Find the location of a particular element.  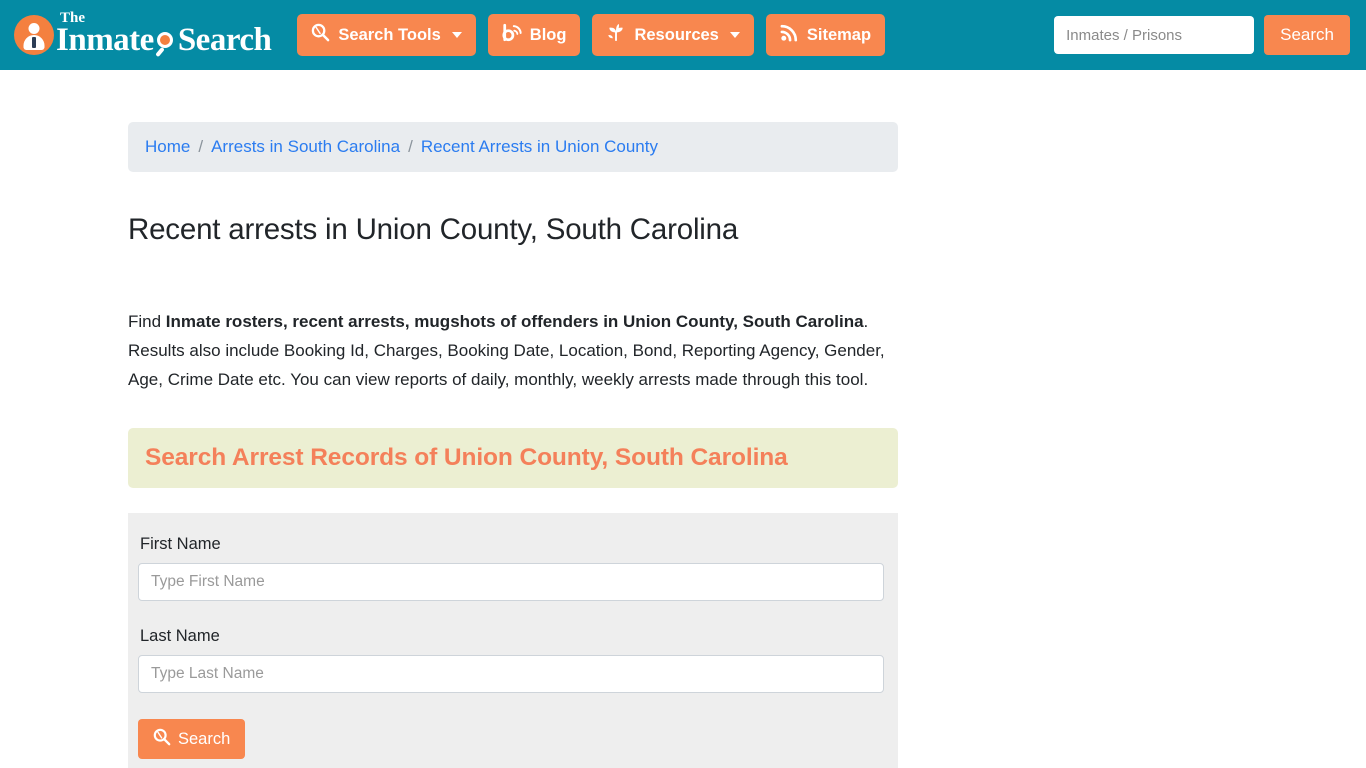

form-search-button: Search is located at coordinates (192, 739).